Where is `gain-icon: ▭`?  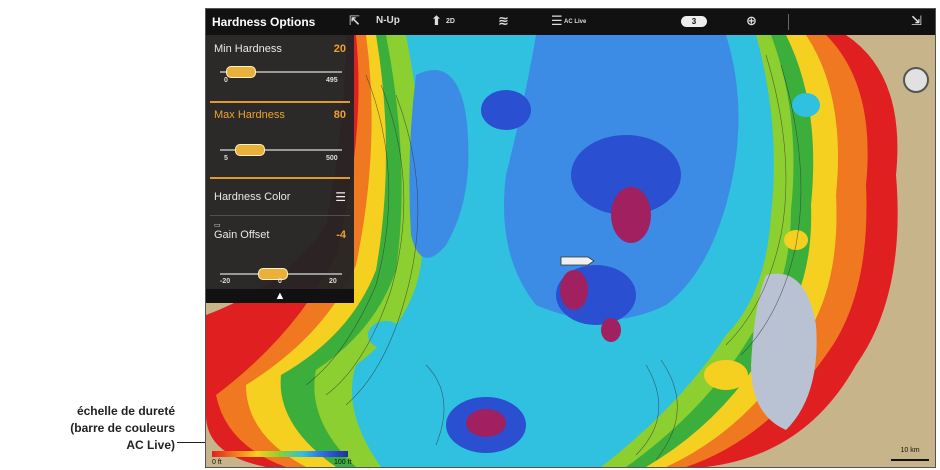
gain-icon: ▭ is located at coordinates (217, 225).